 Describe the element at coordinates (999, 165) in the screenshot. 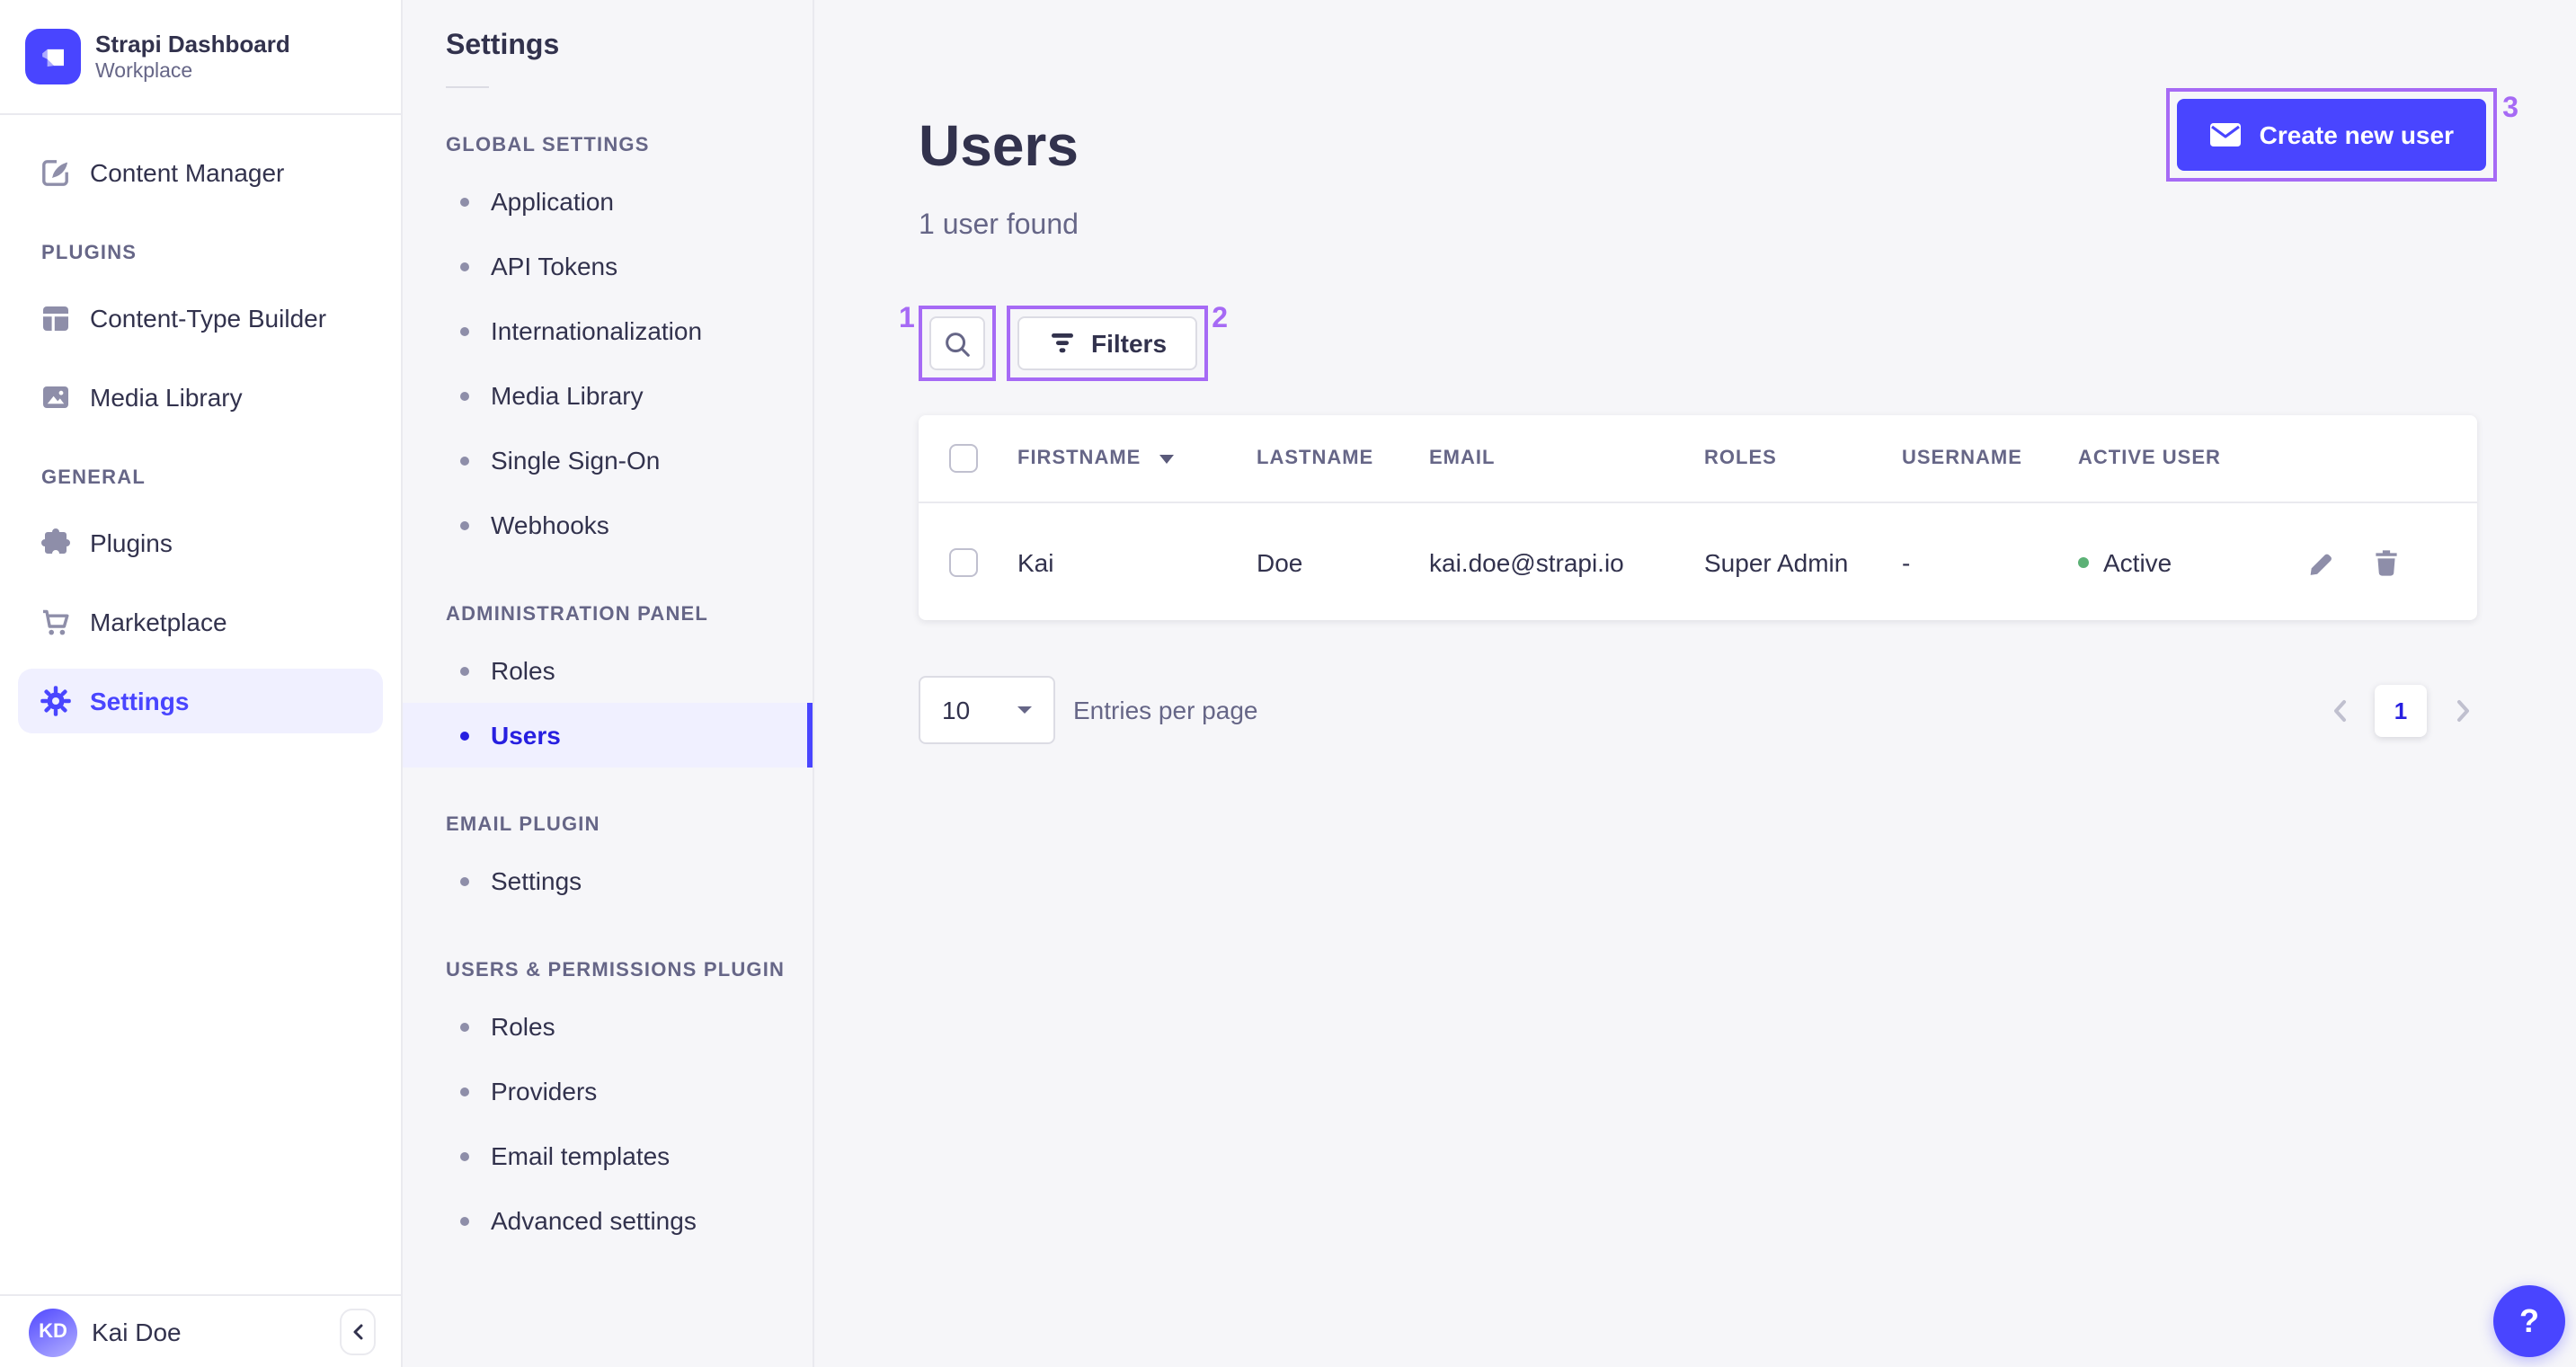

I see `page-header-left: Users 1 user found` at that location.